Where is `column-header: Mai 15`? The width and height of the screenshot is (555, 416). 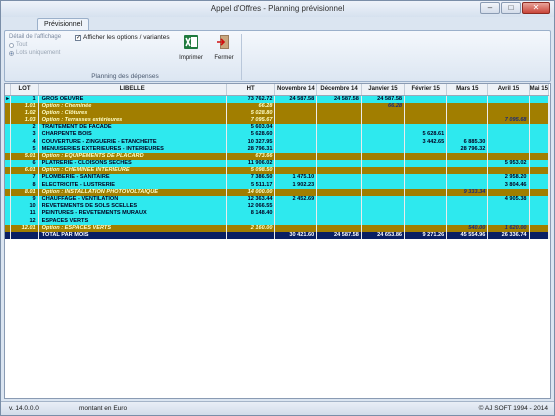
column-header: Mai 15 is located at coordinates (539, 90).